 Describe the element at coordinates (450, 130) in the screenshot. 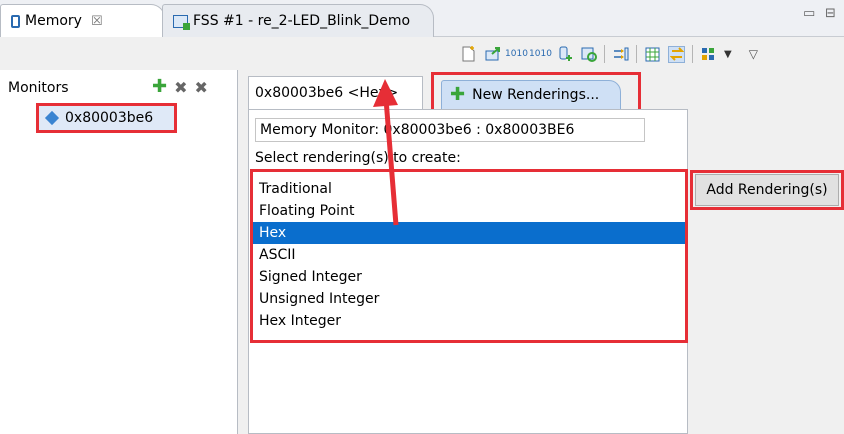

I see `memory-monitor-label: Memory Monitor: 0x80003be6 : 0x80003BE6` at that location.